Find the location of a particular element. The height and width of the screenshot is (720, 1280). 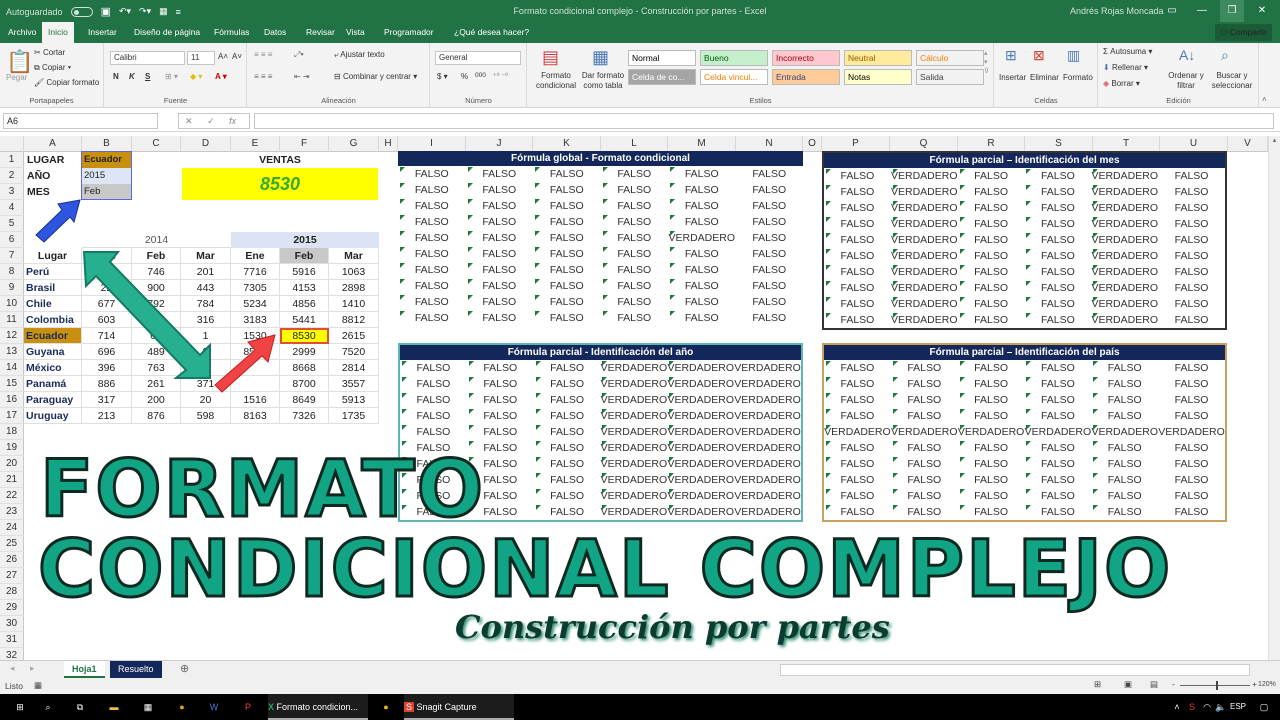

name-box: A6 is located at coordinates (80, 121).